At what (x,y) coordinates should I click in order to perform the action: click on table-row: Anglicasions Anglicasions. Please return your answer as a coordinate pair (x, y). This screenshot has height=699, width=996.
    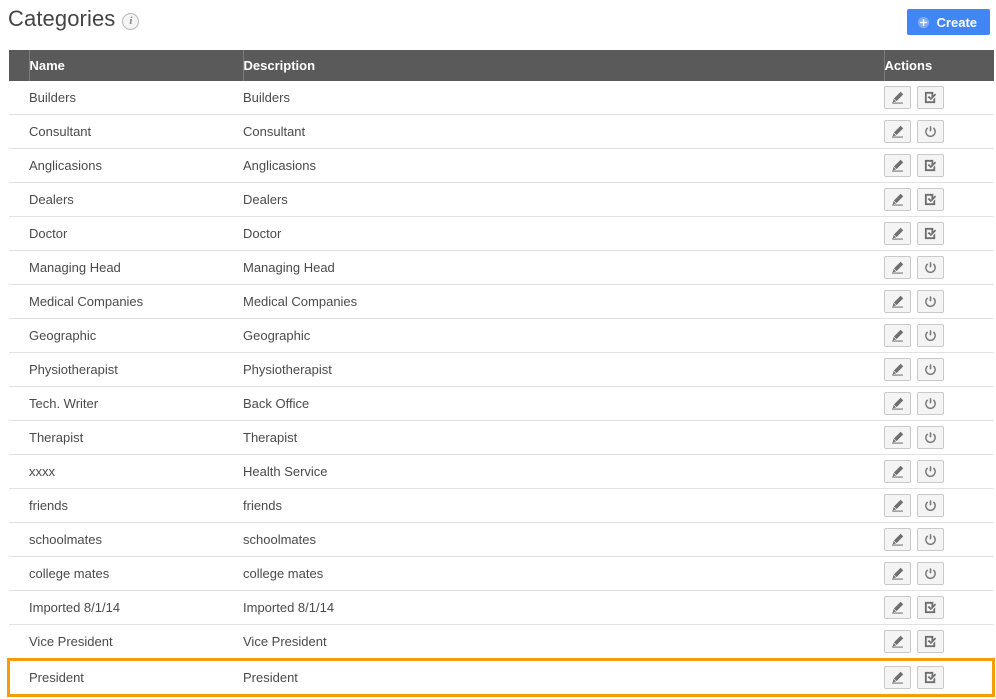
    Looking at the image, I should click on (501, 165).